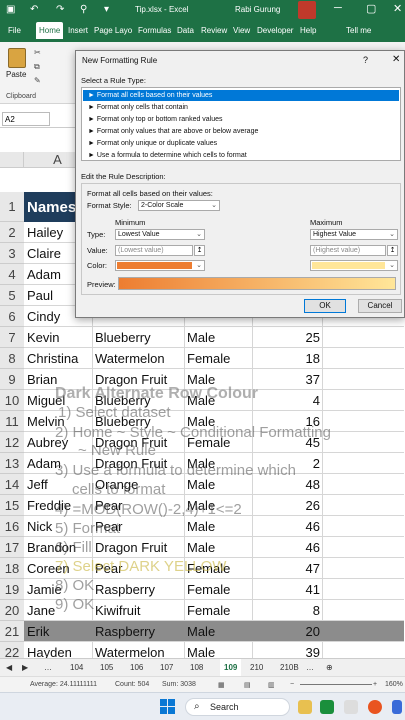  What do you see at coordinates (325, 306) in the screenshot?
I see `ok-button: OK` at bounding box center [325, 306].